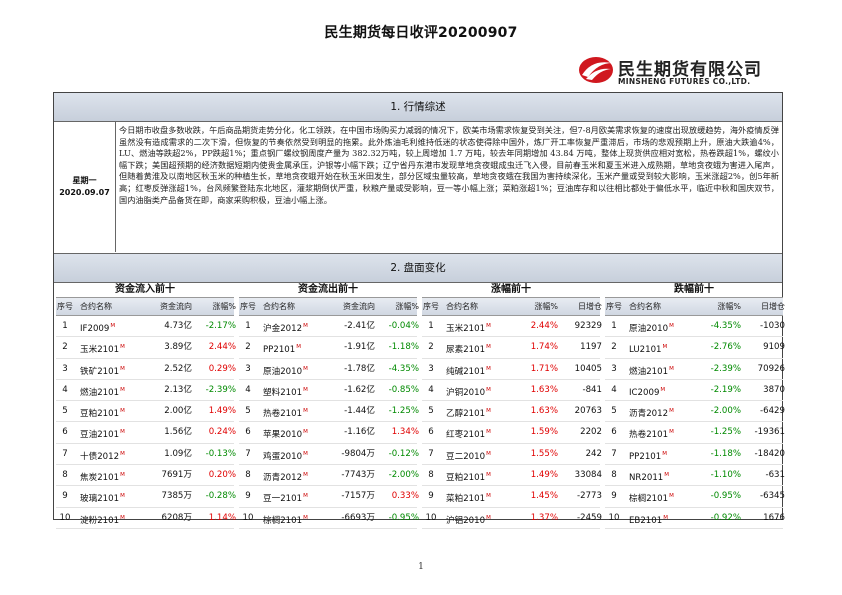 The width and height of the screenshot is (842, 595). What do you see at coordinates (359, 306) in the screenshot?
I see `column-header: 资金流向` at bounding box center [359, 306].